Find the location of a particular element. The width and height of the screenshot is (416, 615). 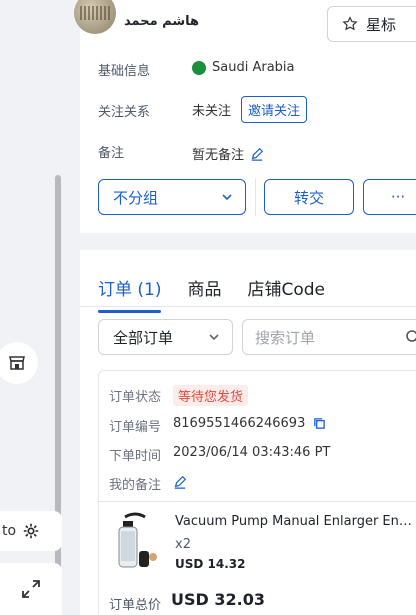

search-icon is located at coordinates (411, 336).